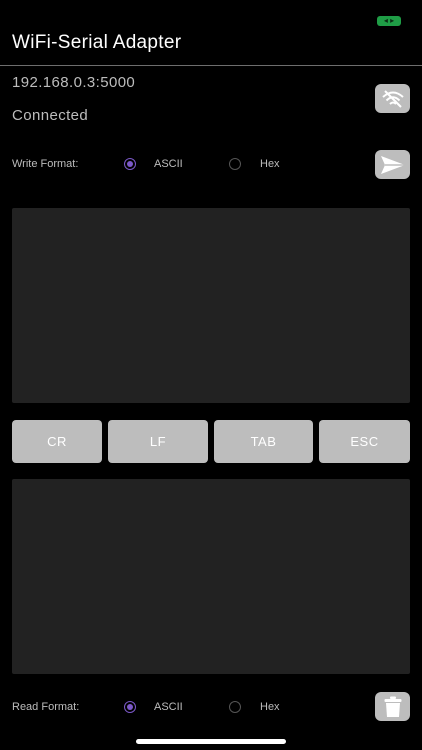 This screenshot has width=422, height=750. I want to click on clear-button, so click(392, 706).